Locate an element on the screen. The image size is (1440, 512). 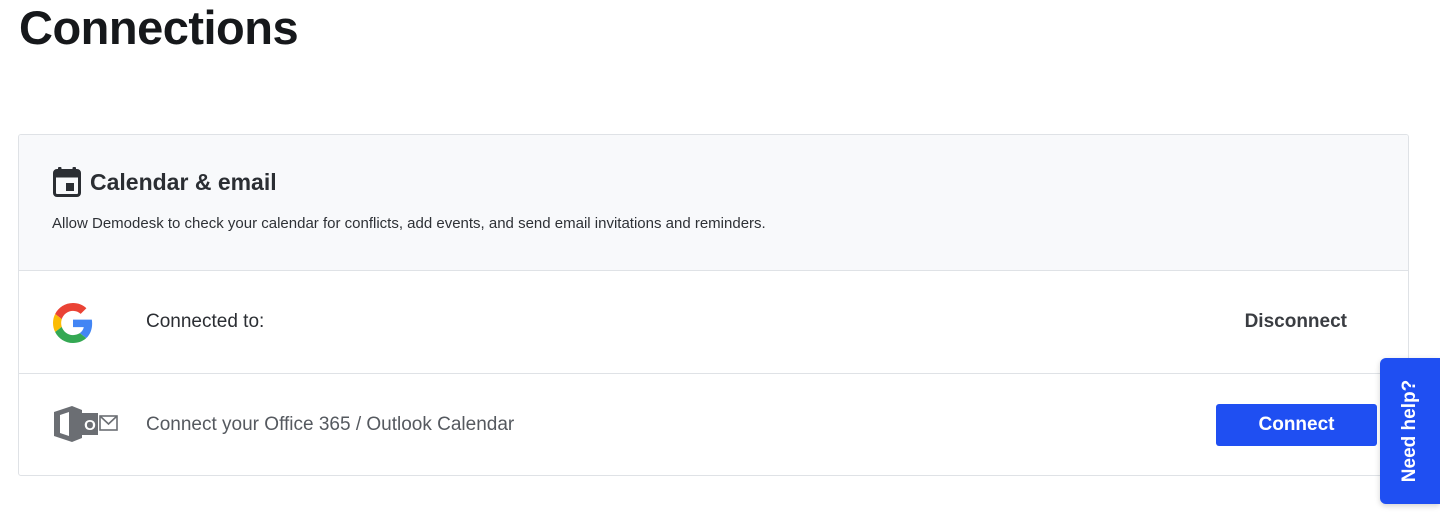
disconnect-button: Disconnect is located at coordinates (1296, 322).